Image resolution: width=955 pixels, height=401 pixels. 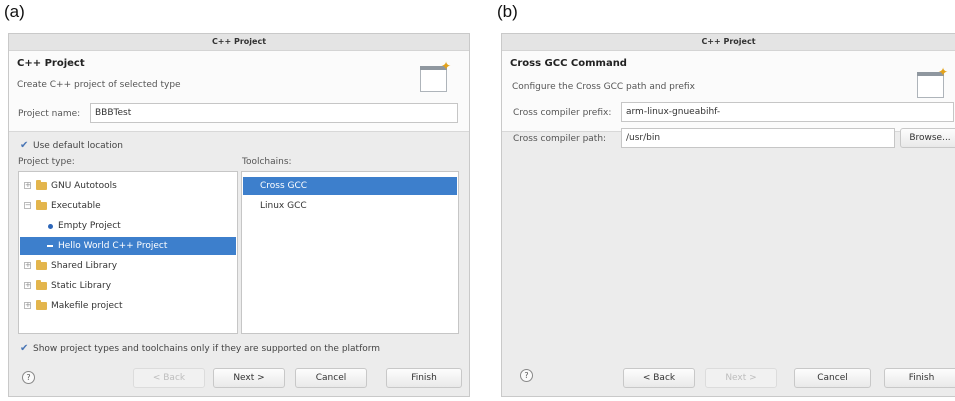 What do you see at coordinates (87, 306) in the screenshot?
I see `tree-item-label: Makefile project` at bounding box center [87, 306].